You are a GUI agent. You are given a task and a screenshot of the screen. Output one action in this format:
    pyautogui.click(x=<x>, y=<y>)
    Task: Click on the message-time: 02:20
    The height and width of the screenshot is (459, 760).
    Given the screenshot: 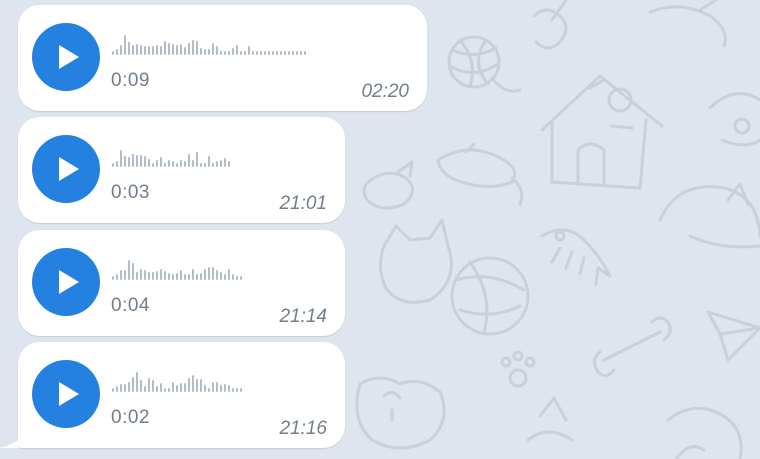 What is the action you would take?
    pyautogui.click(x=385, y=91)
    